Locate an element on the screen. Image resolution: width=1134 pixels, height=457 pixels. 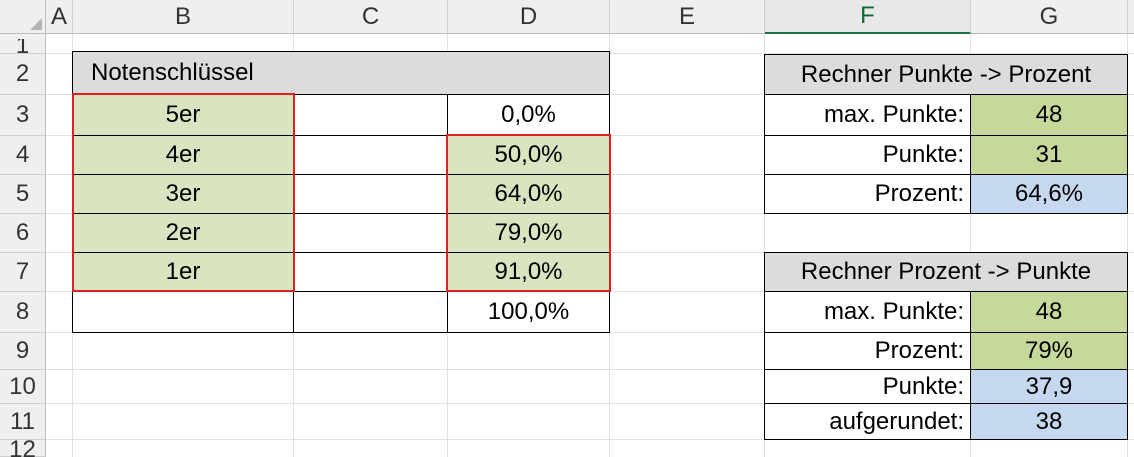
row-header-12-label: 12 is located at coordinates (22, 448).